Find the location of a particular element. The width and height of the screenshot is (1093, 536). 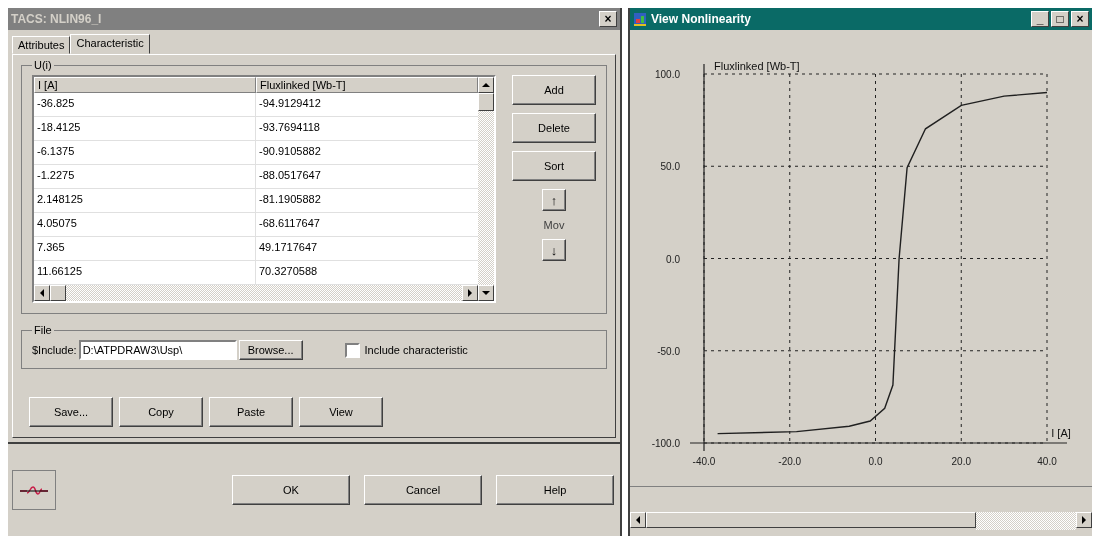

nonlinear-curve-icon is located at coordinates (34, 490).